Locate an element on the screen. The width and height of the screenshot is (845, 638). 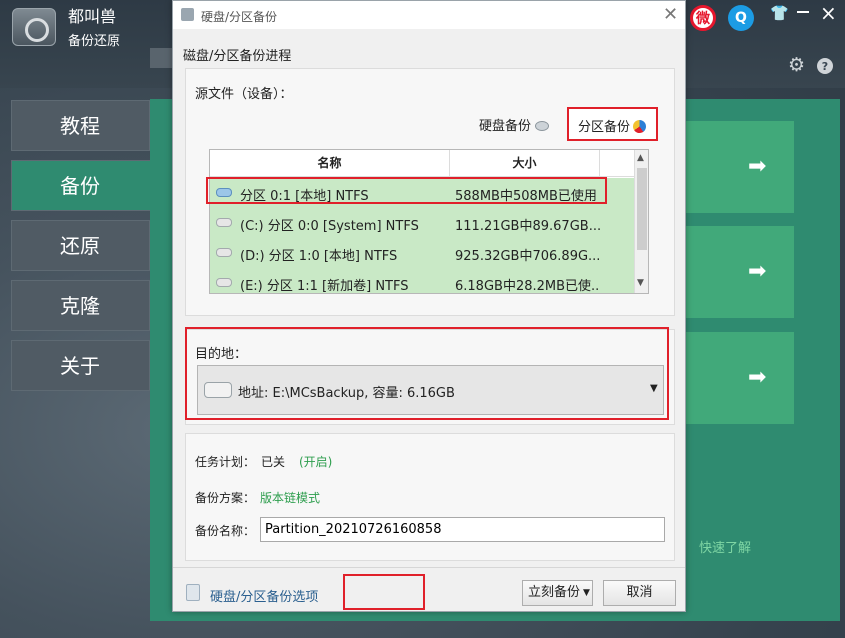
schedule-value: 已关 is located at coordinates (273, 462).